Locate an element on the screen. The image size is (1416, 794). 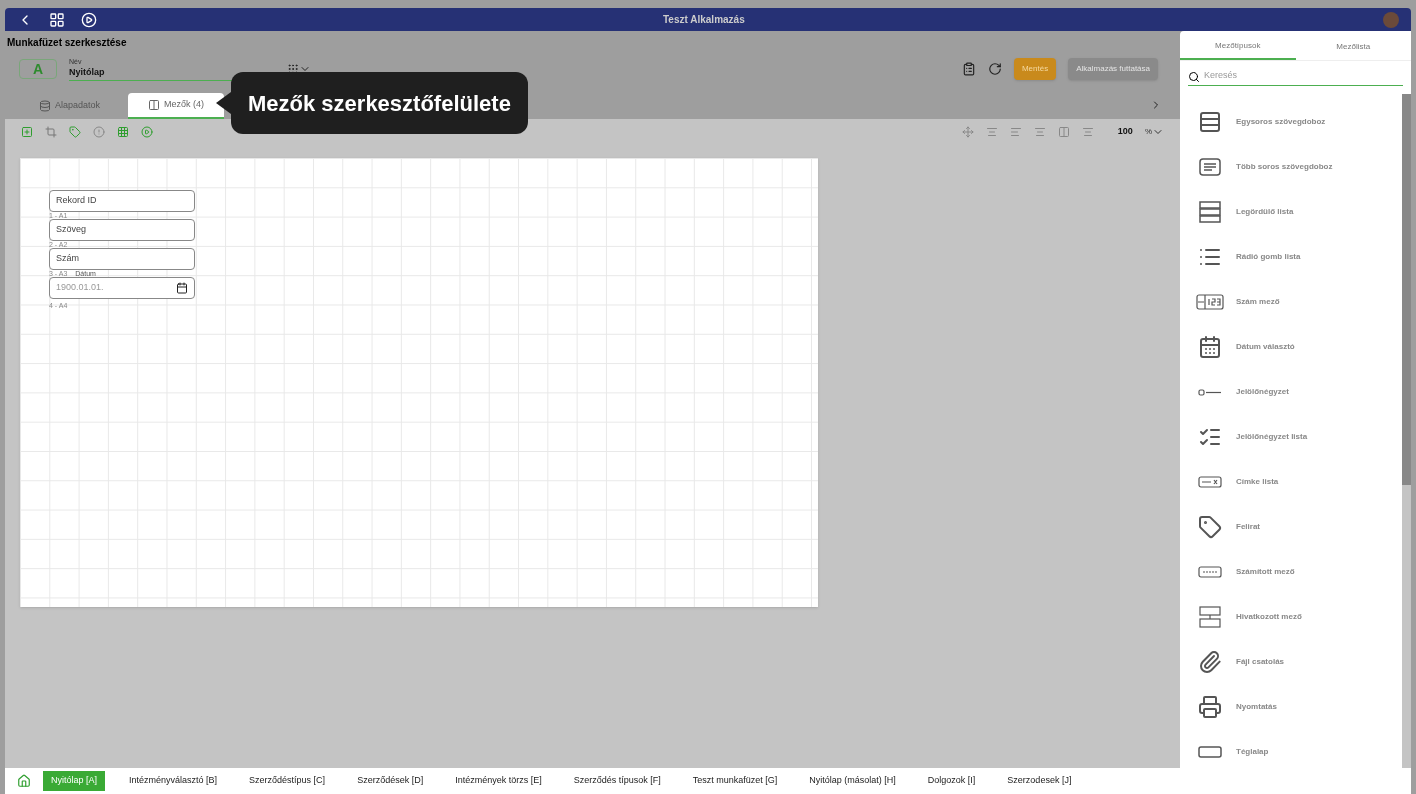
database-icon is located at coordinates (45, 105).